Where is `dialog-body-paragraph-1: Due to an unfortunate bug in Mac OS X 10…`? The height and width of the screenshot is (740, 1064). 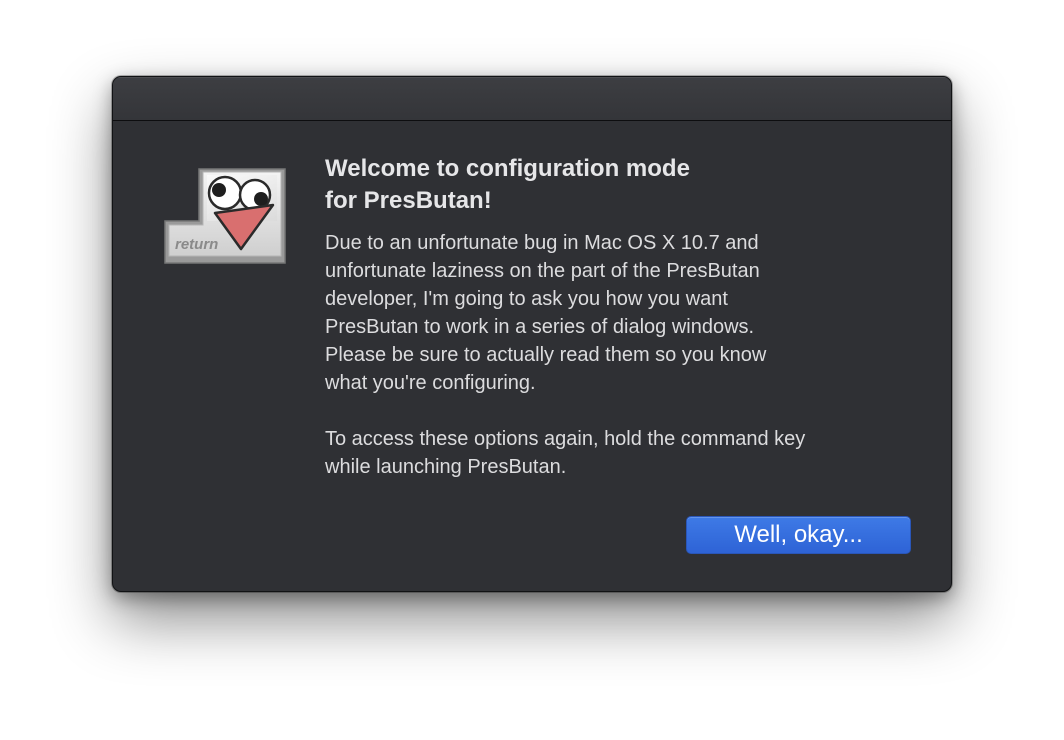 dialog-body-paragraph-1: Due to an unfortunate bug in Mac OS X 10… is located at coordinates (546, 313).